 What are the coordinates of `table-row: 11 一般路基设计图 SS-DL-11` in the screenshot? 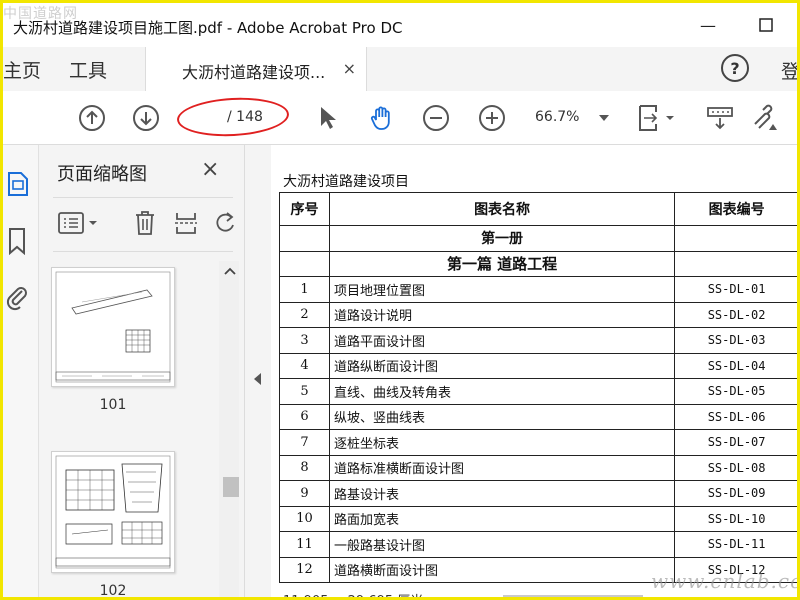 It's located at (538, 544).